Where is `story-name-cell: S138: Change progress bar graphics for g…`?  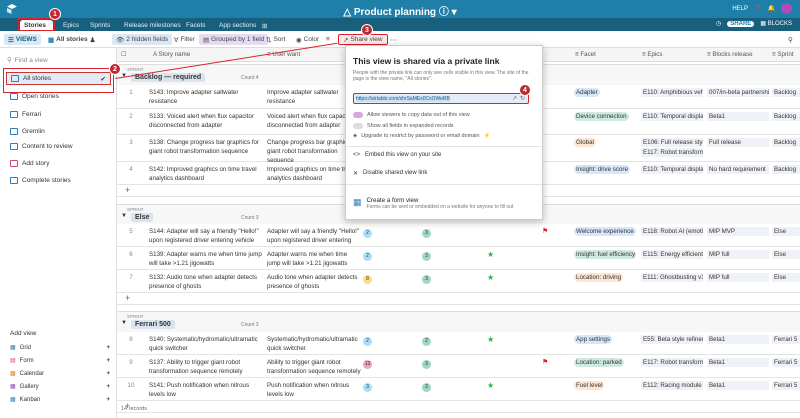 story-name-cell: S138: Change progress bar graphics for g… is located at coordinates (206, 147).